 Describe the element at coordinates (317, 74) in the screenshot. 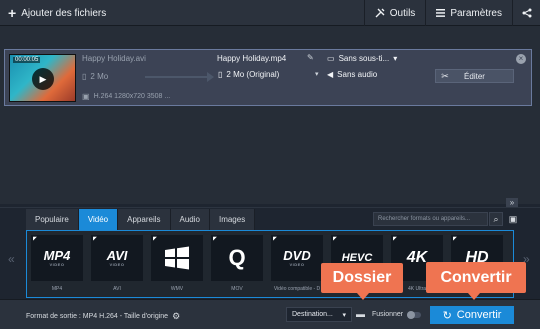

I see `output-size-caret-icon: ▾` at that location.